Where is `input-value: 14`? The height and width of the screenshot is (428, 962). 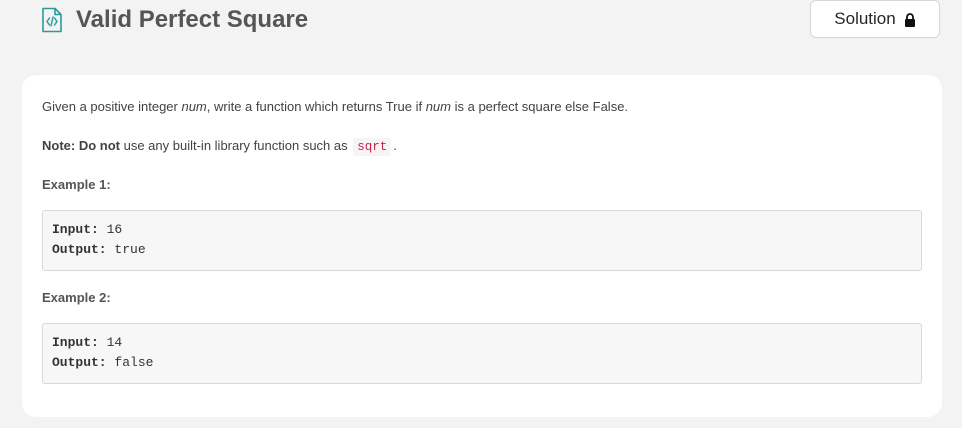
input-value: 14 is located at coordinates (110, 342).